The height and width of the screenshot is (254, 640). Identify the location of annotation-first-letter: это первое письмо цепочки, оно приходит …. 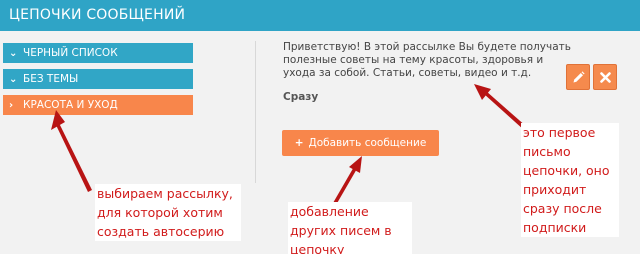
(570, 180).